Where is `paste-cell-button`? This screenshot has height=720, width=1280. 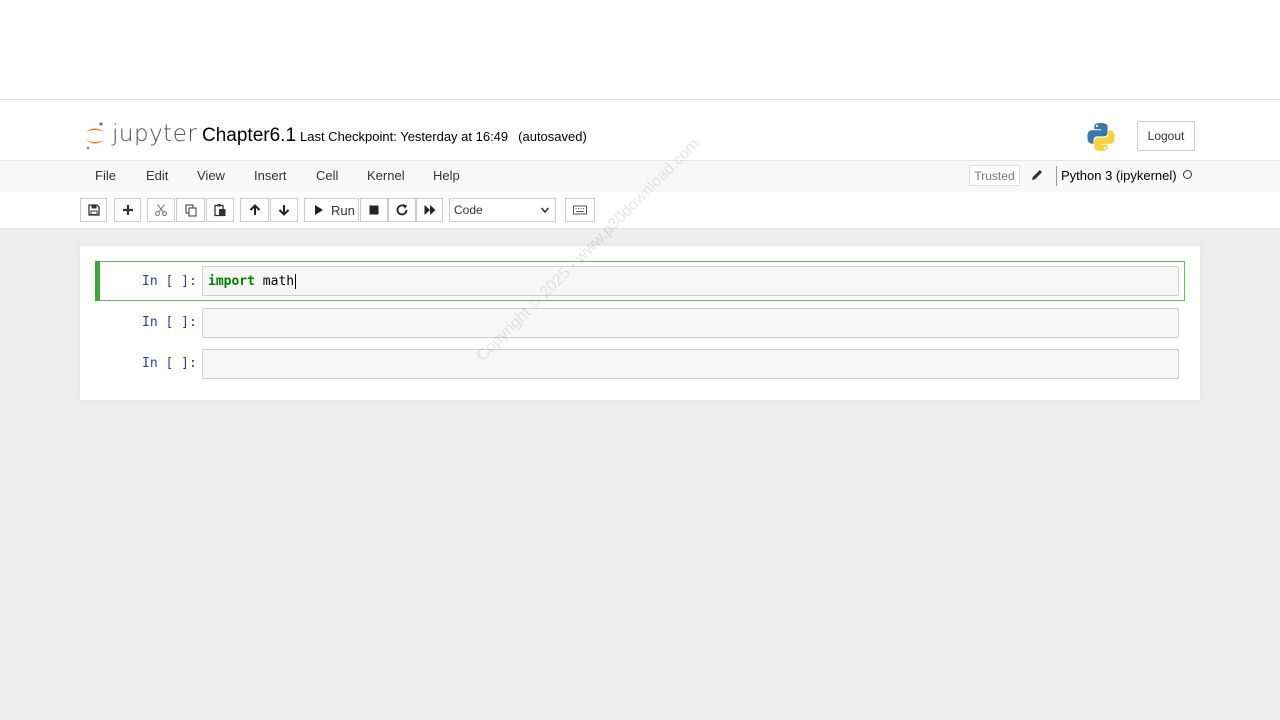 paste-cell-button is located at coordinates (220, 210).